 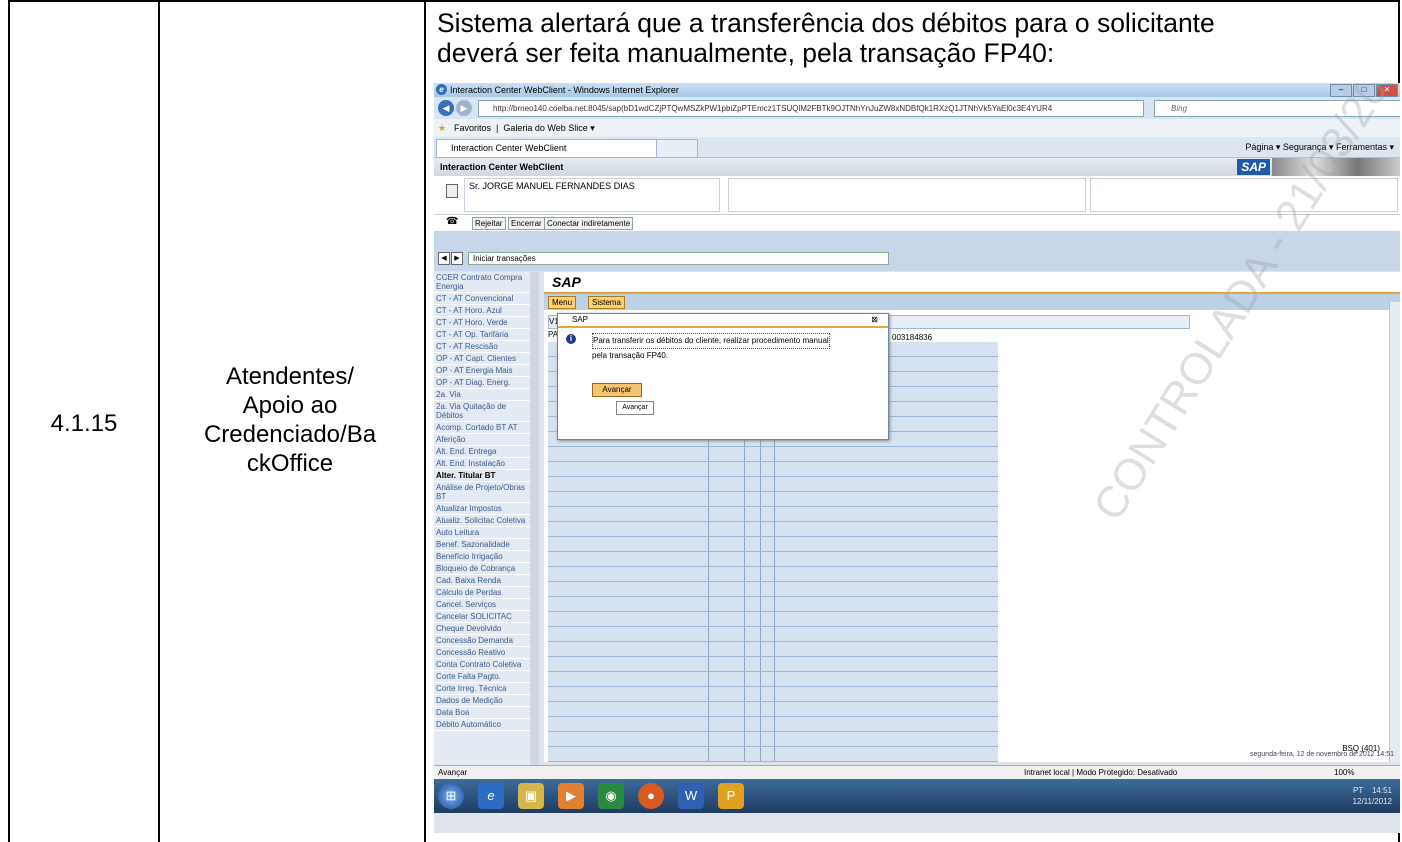 What do you see at coordinates (464, 108) in the screenshot?
I see `forward-icon: ▶` at bounding box center [464, 108].